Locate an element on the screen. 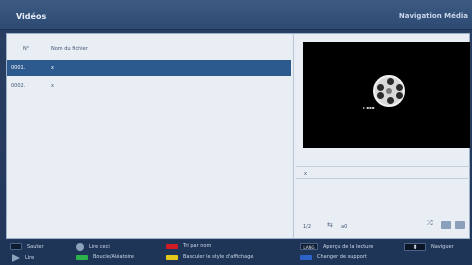 The height and width of the screenshot is (265, 472). page-title: Vidéos is located at coordinates (31, 16).